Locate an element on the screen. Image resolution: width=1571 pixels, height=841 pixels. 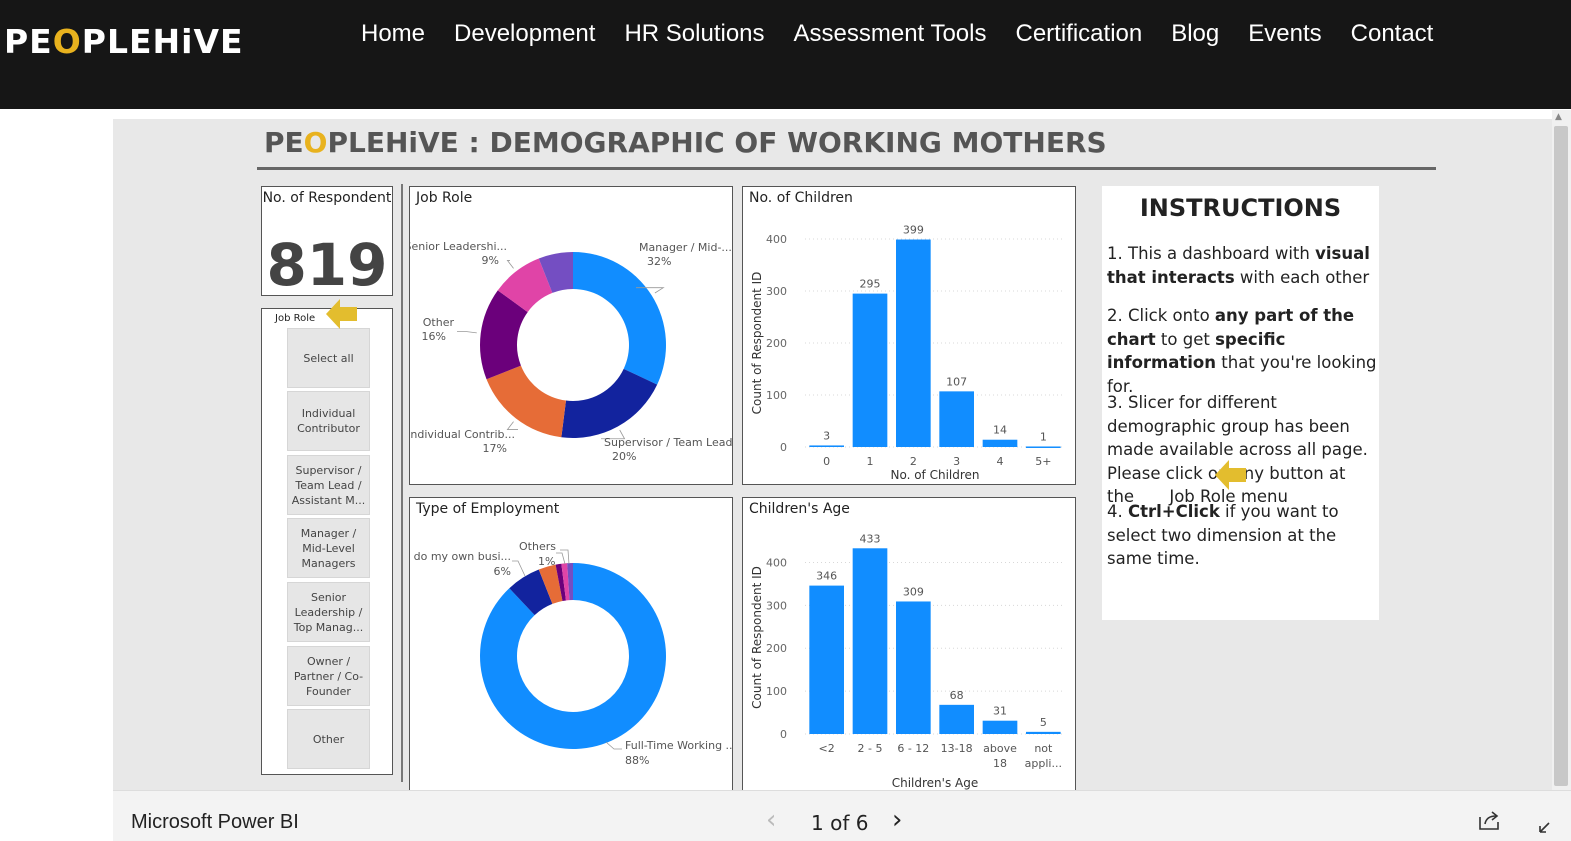
slice-label: Other is located at coordinates (439, 322).